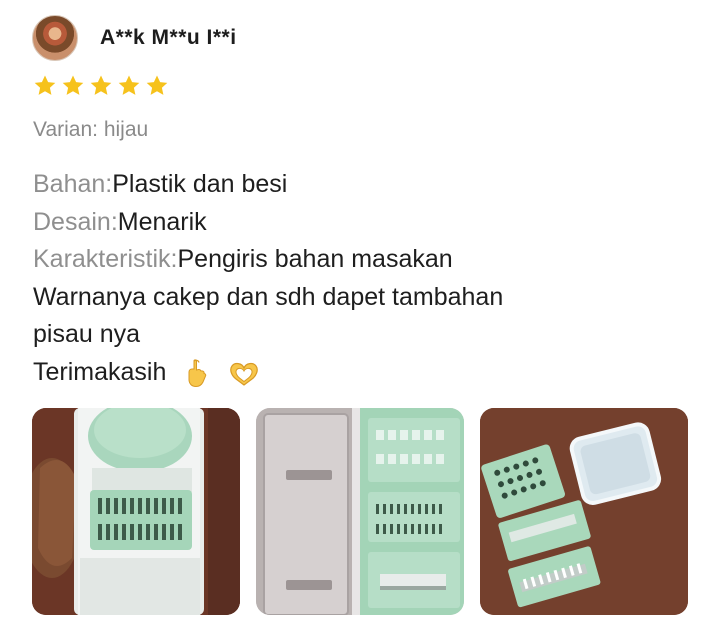 Image resolution: width=720 pixels, height=628 pixels. Describe the element at coordinates (75, 221) in the screenshot. I see `attribute-label: Desain:` at that location.